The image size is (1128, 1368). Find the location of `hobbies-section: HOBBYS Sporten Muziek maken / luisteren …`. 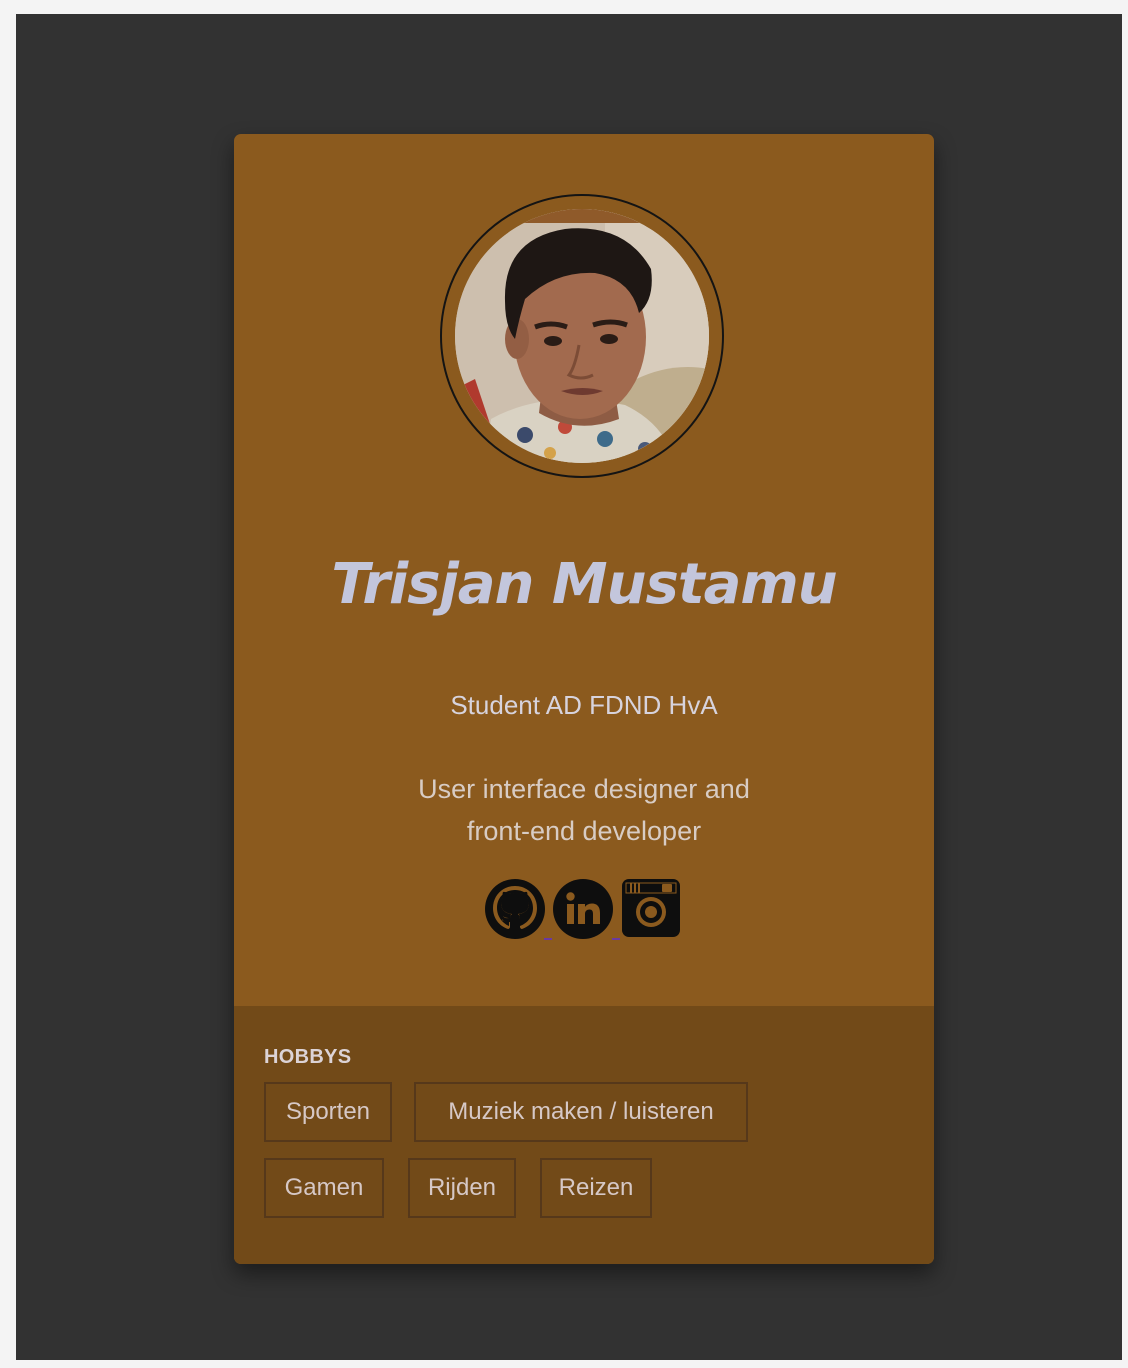

hobbies-section: HOBBYS Sporten Muziek maken / luisteren … is located at coordinates (584, 1135).